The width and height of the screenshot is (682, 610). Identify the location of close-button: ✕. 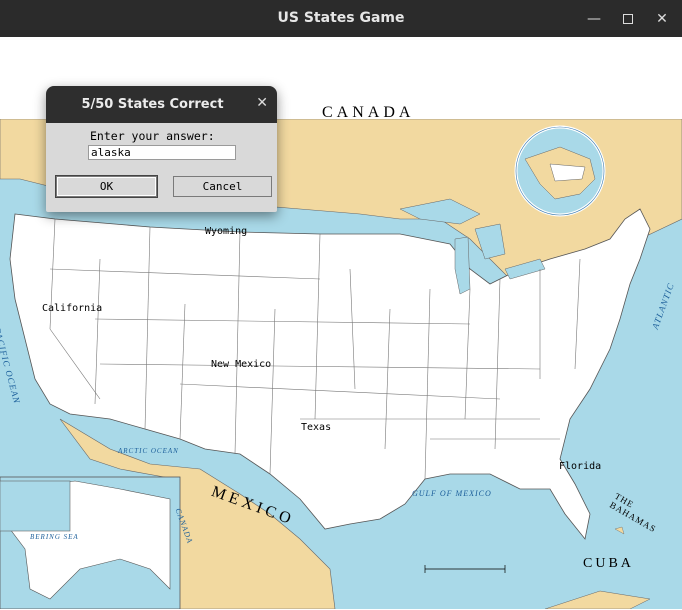
(662, 19).